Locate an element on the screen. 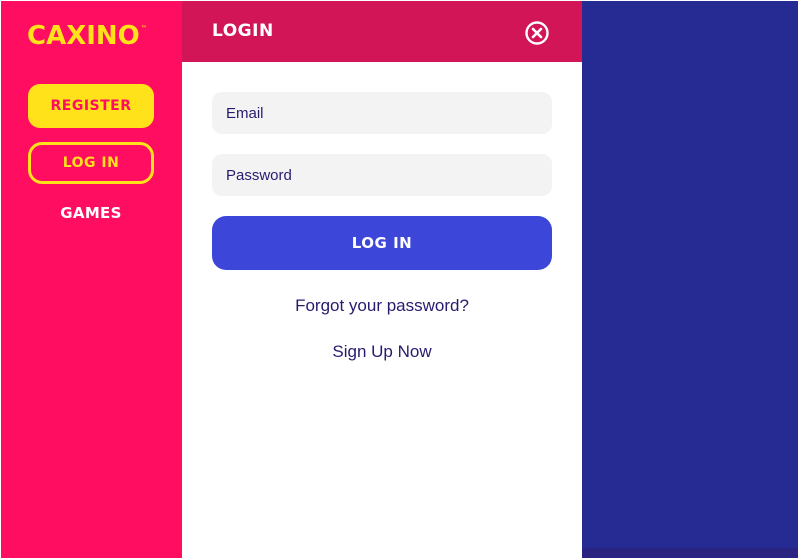  register-button: REGISTER is located at coordinates (91, 106).